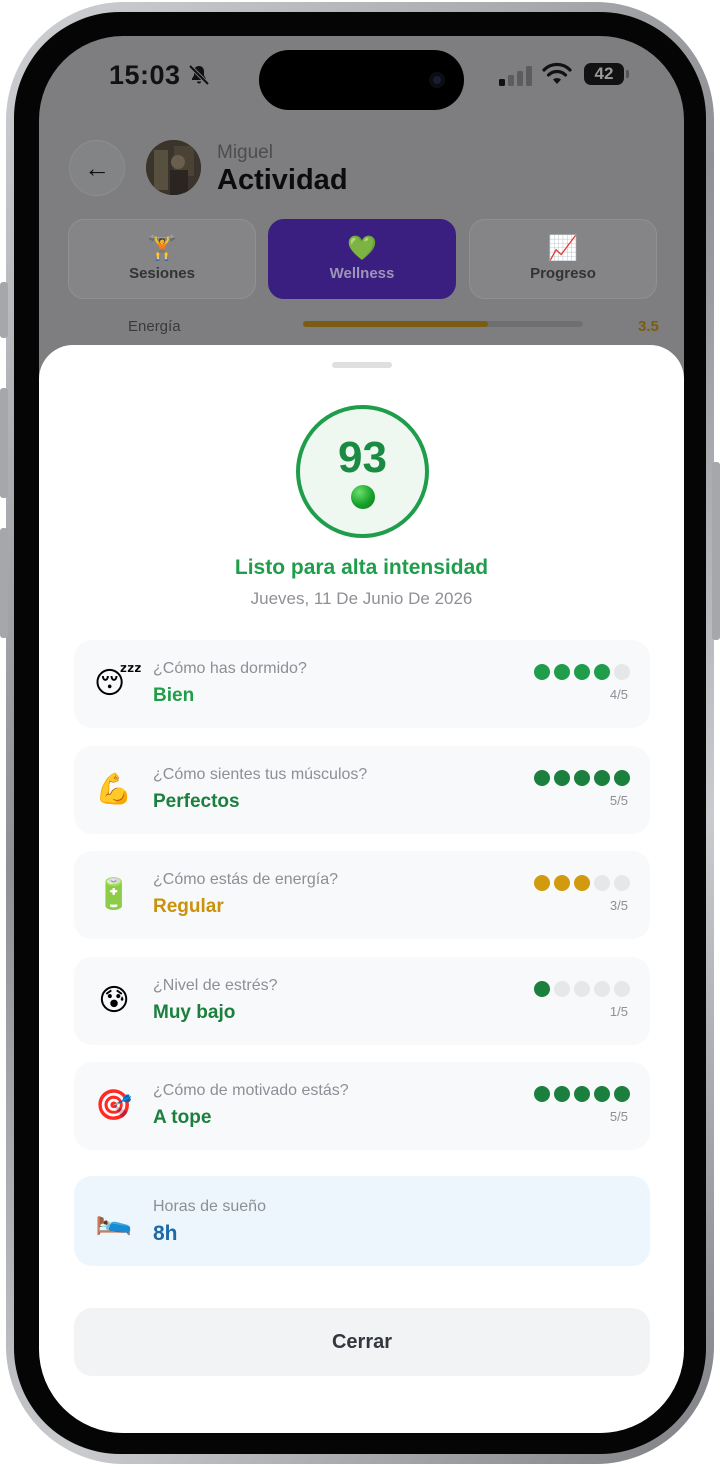 Image resolution: width=720 pixels, height=1467 pixels. Describe the element at coordinates (199, 75) in the screenshot. I see `bell-slash-icon` at that location.